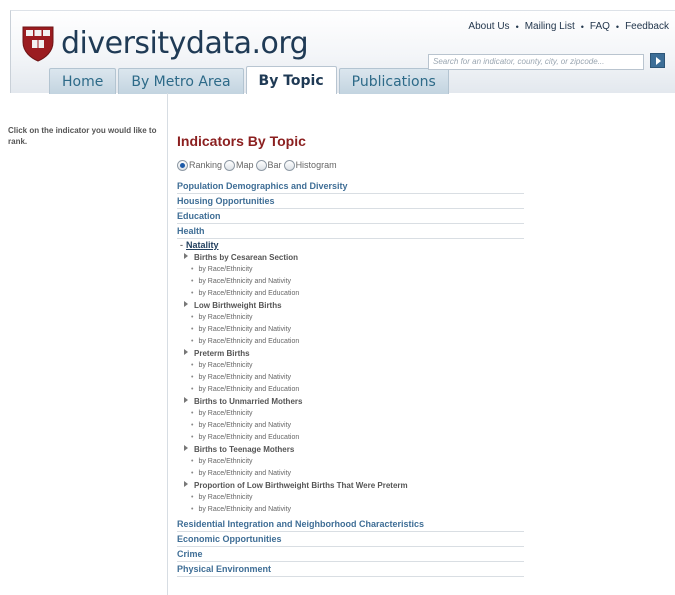  What do you see at coordinates (185, 43) in the screenshot?
I see `logo-text: diversitydata.org` at bounding box center [185, 43].